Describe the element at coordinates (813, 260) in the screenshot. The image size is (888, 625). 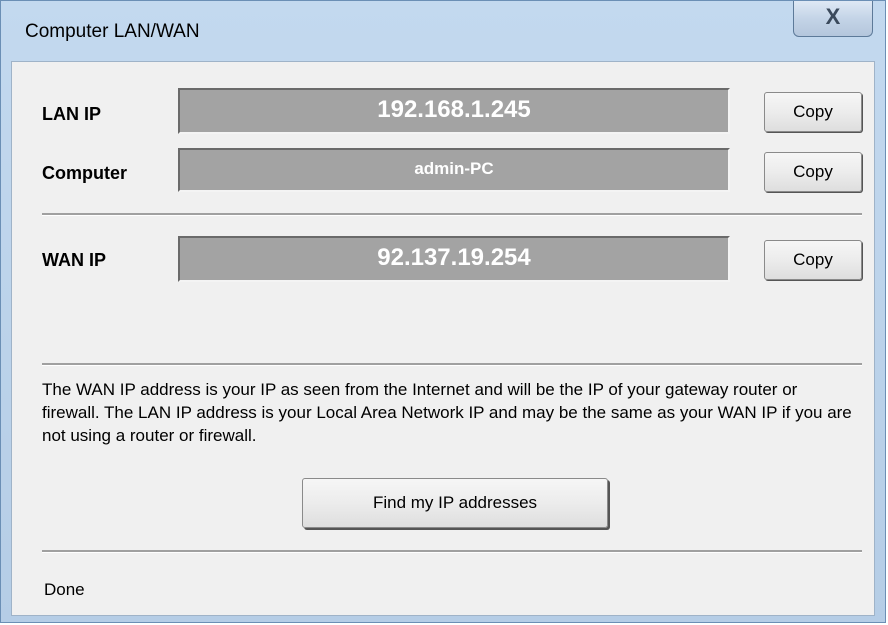
I see `copy-wan-ip-button: Copy` at that location.